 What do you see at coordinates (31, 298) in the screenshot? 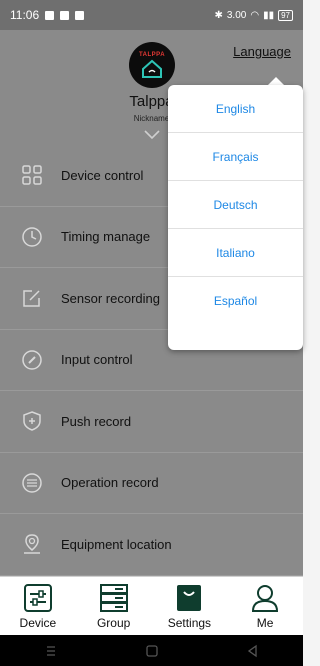
I see `edit-square-icon` at bounding box center [31, 298].